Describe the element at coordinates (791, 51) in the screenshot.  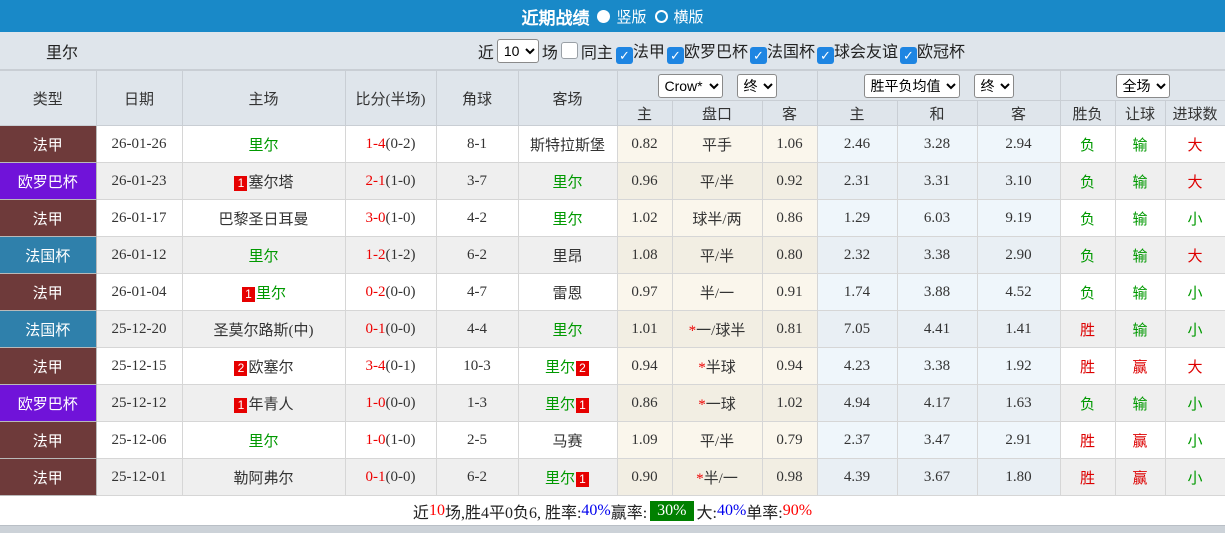
I see `league-filters: ✓ 法甲 ✓ 欧罗巴杯 ✓ 法国杯 ✓ 球会友谊 ✓ 欧冠杯` at that location.